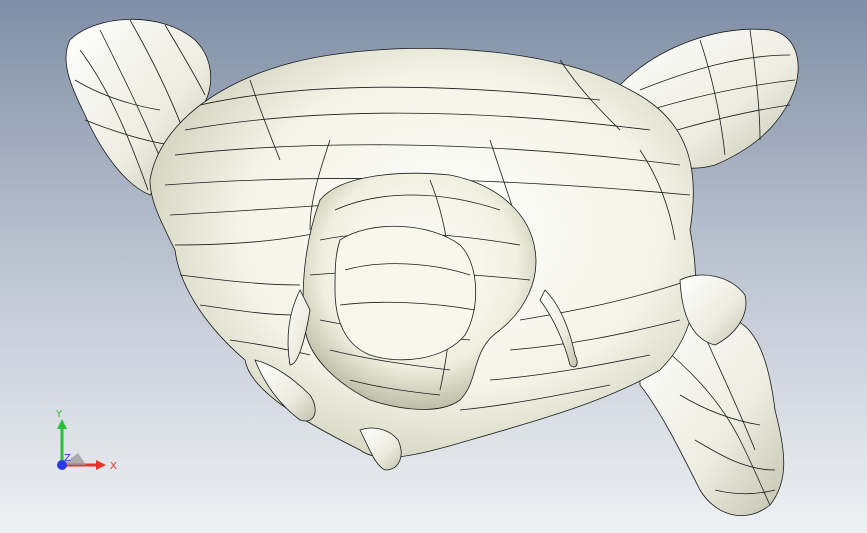 The width and height of the screenshot is (867, 533). Describe the element at coordinates (405, 293) in the screenshot. I see `model-snout-plate` at that location.